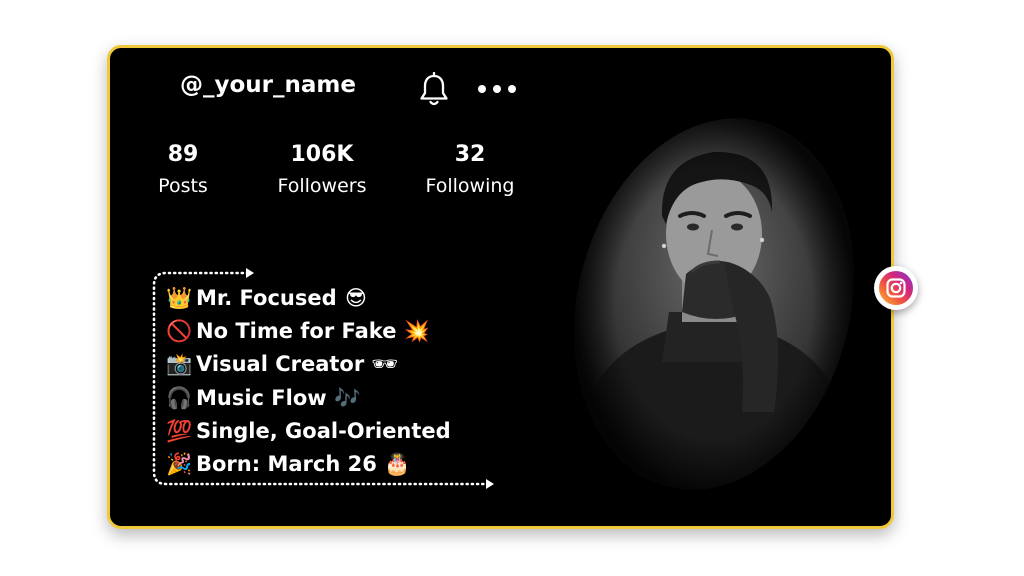  I want to click on crown-icon: 👑, so click(179, 298).